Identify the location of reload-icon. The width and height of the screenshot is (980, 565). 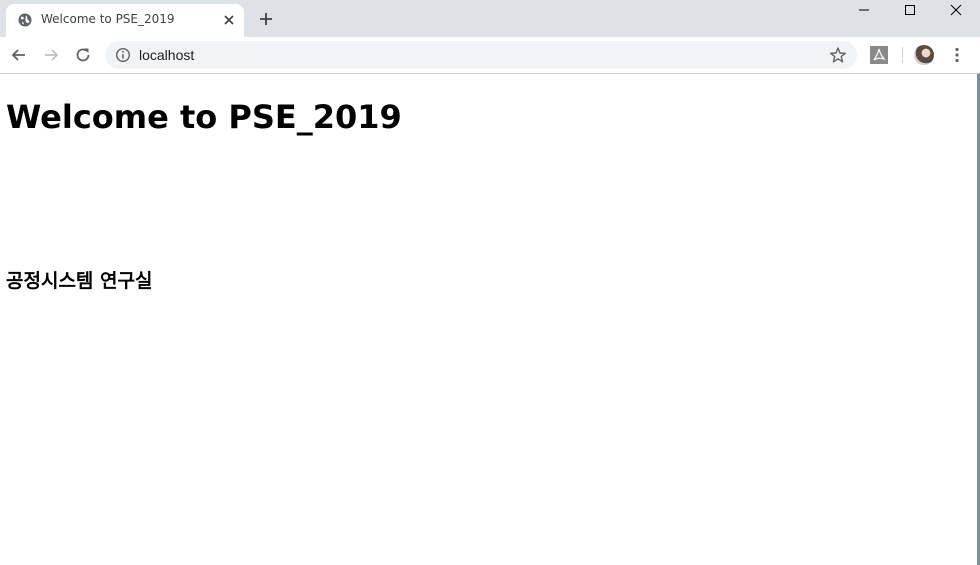
(83, 55).